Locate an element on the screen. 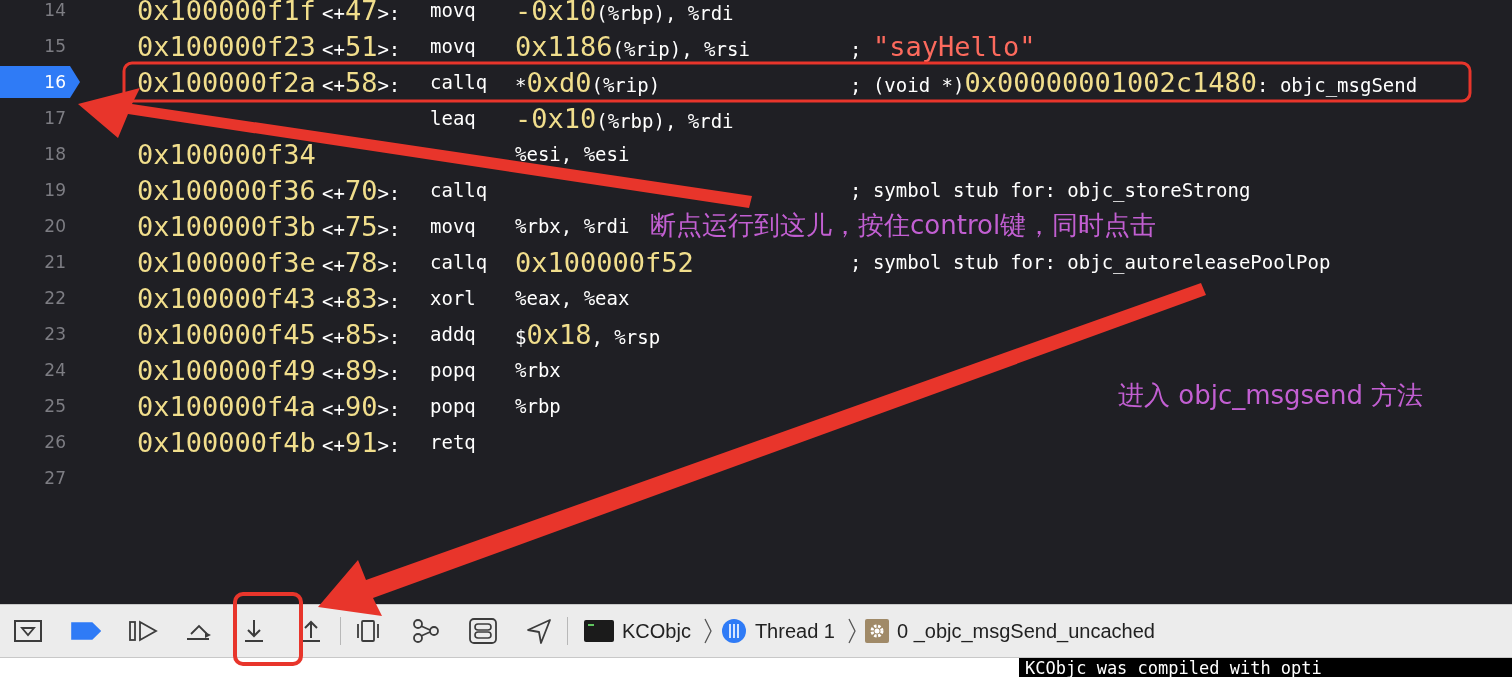 Image resolution: width=1512 pixels, height=677 pixels. instruction-offset: <+85>: is located at coordinates (362, 334).